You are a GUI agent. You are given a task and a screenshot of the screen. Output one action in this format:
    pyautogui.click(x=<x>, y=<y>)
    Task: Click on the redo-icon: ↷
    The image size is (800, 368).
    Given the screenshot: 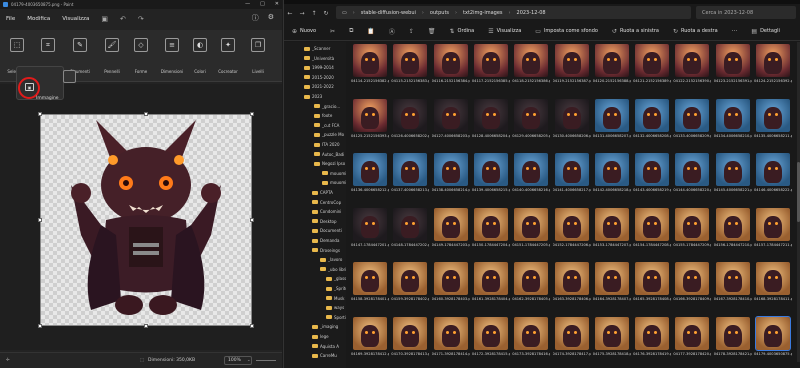 What is the action you would take?
    pyautogui.click(x=141, y=19)
    